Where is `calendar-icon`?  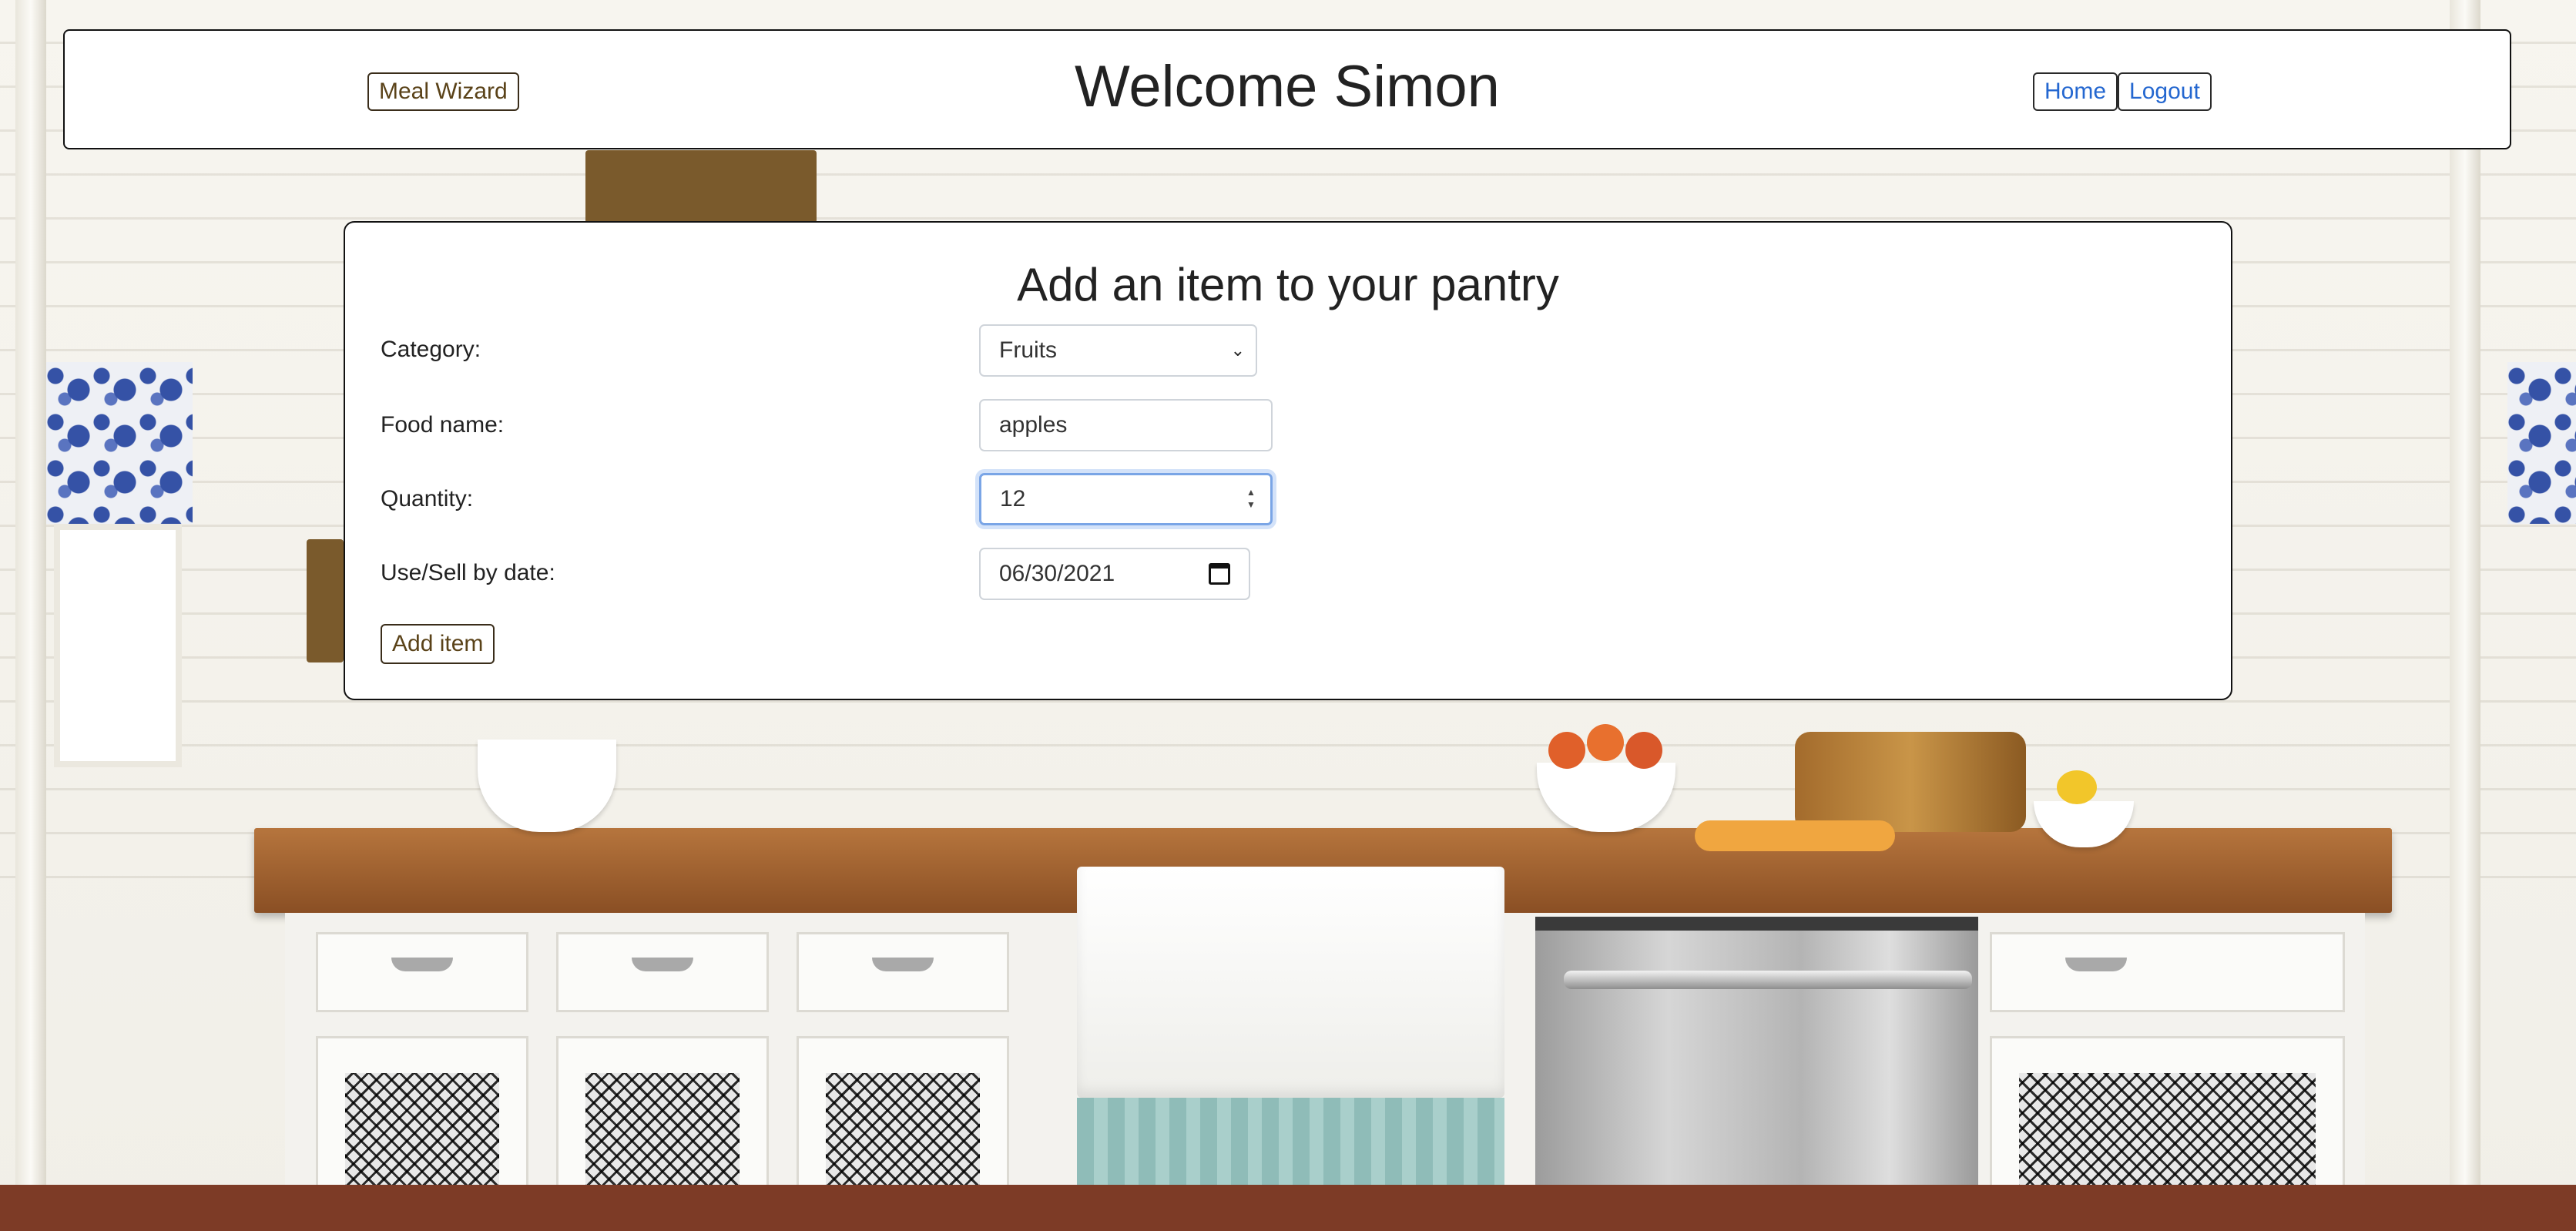 calendar-icon is located at coordinates (1219, 574).